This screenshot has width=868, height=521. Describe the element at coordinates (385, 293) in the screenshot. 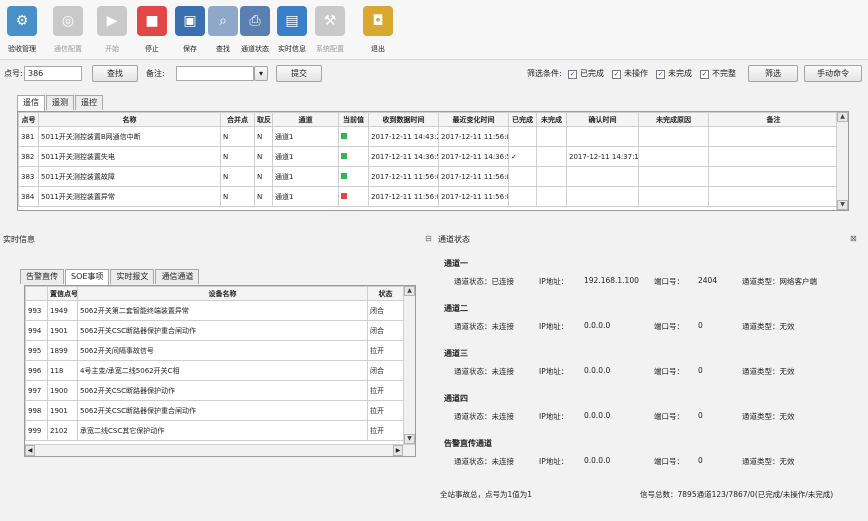

I see `column-header: 状态` at that location.